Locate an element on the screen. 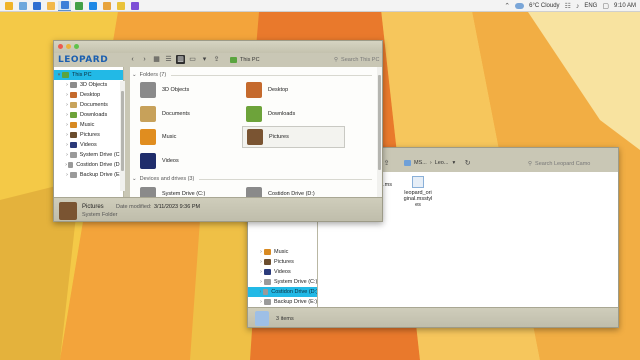 The height and width of the screenshot is (360, 640). address-bar: This PC is located at coordinates (245, 59).